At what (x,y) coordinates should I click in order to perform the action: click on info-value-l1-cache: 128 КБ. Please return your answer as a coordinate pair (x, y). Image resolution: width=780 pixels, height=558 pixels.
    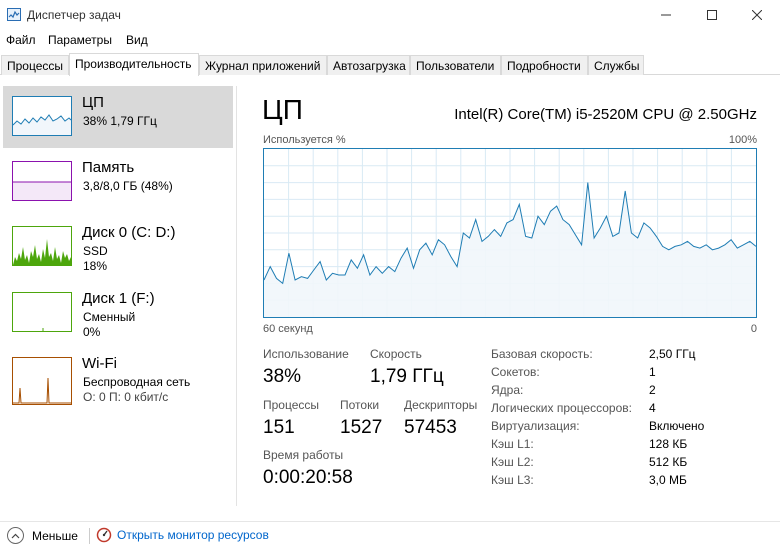
    Looking at the image, I should click on (668, 444).